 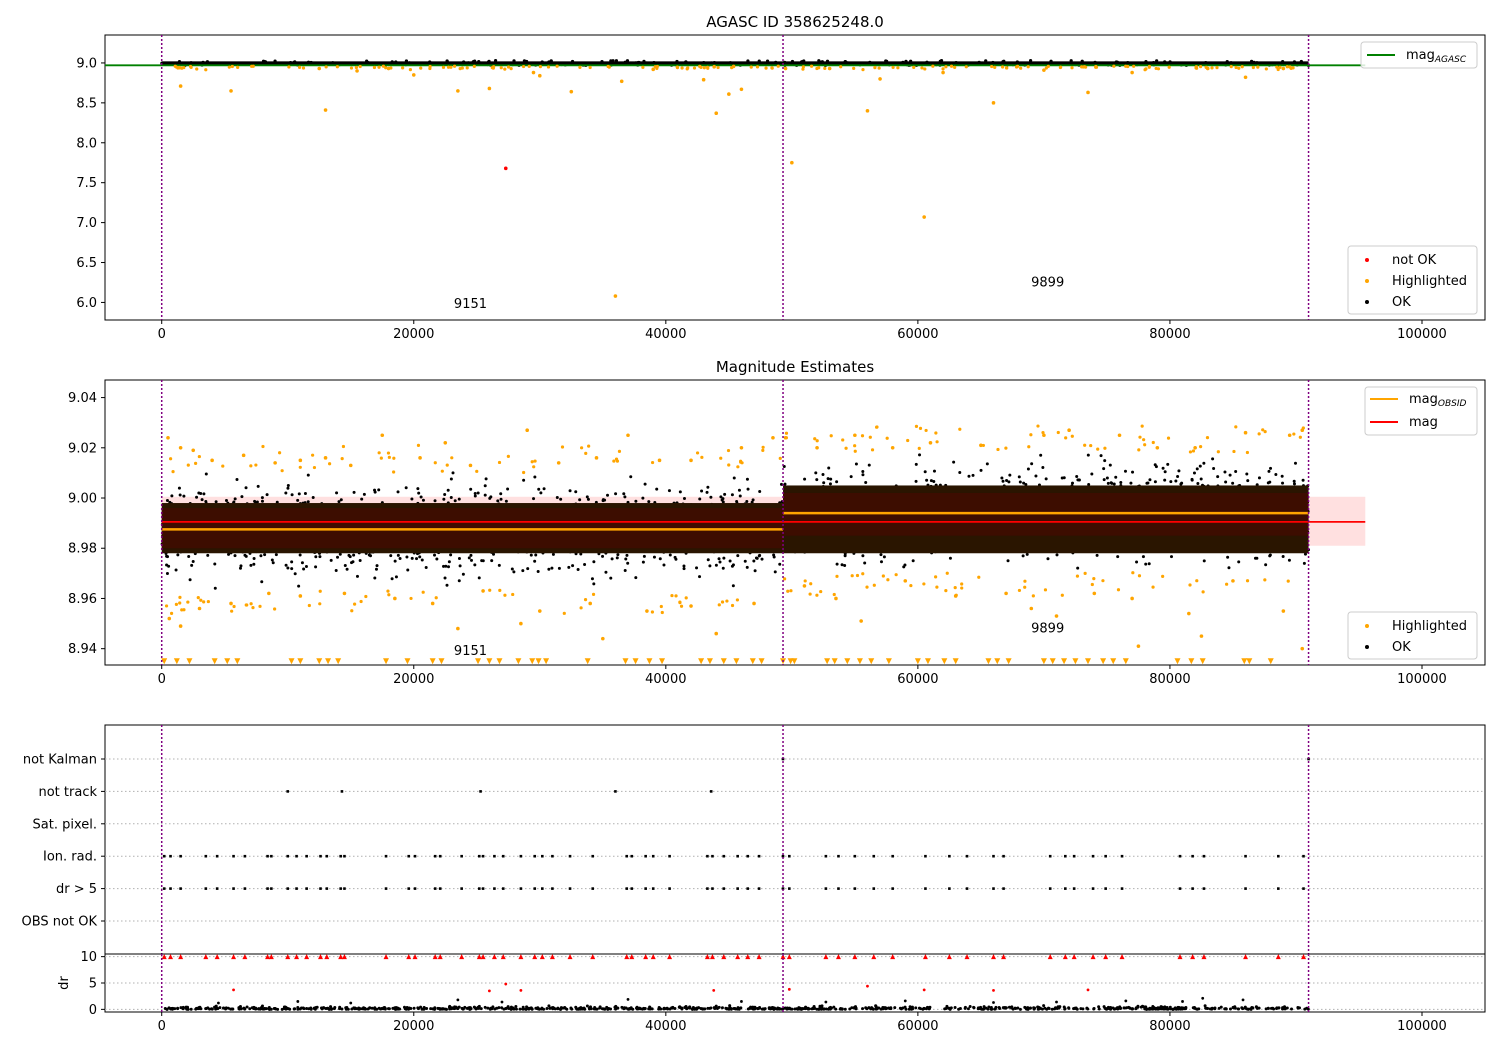 I want to click on dr-high-point, so click(x=489, y=991).